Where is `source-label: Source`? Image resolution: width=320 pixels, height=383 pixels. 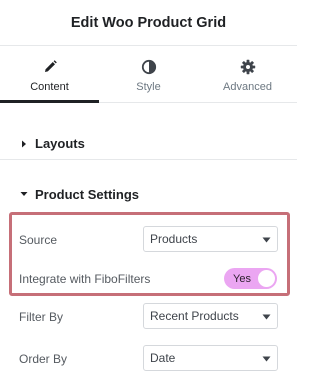 source-label: Source is located at coordinates (38, 240).